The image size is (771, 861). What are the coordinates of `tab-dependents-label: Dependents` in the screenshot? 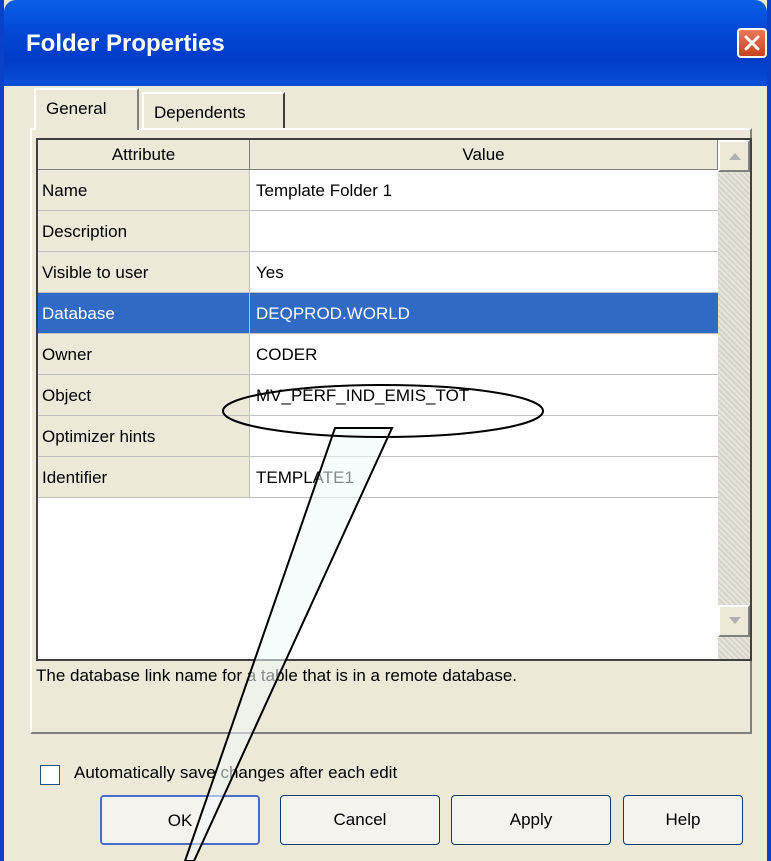 It's located at (200, 112).